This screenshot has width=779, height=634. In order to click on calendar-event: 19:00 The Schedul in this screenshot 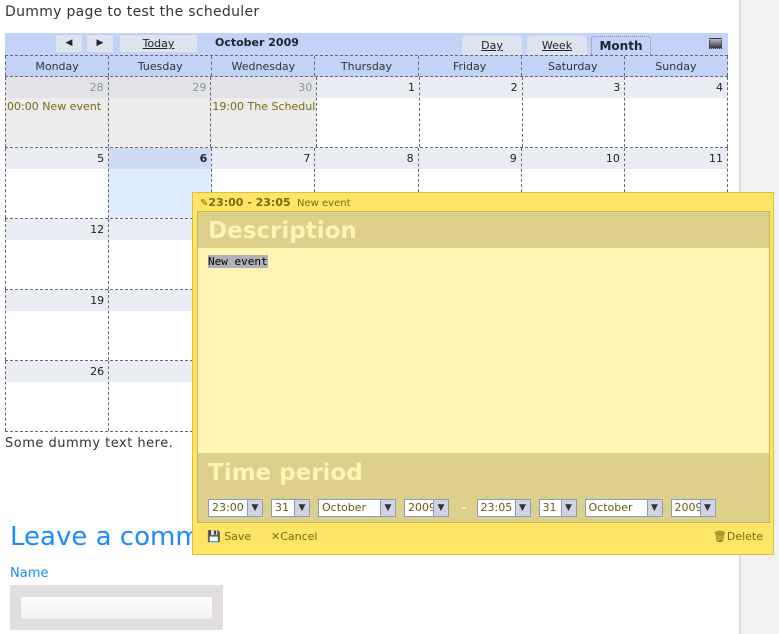, I will do `click(263, 106)`.